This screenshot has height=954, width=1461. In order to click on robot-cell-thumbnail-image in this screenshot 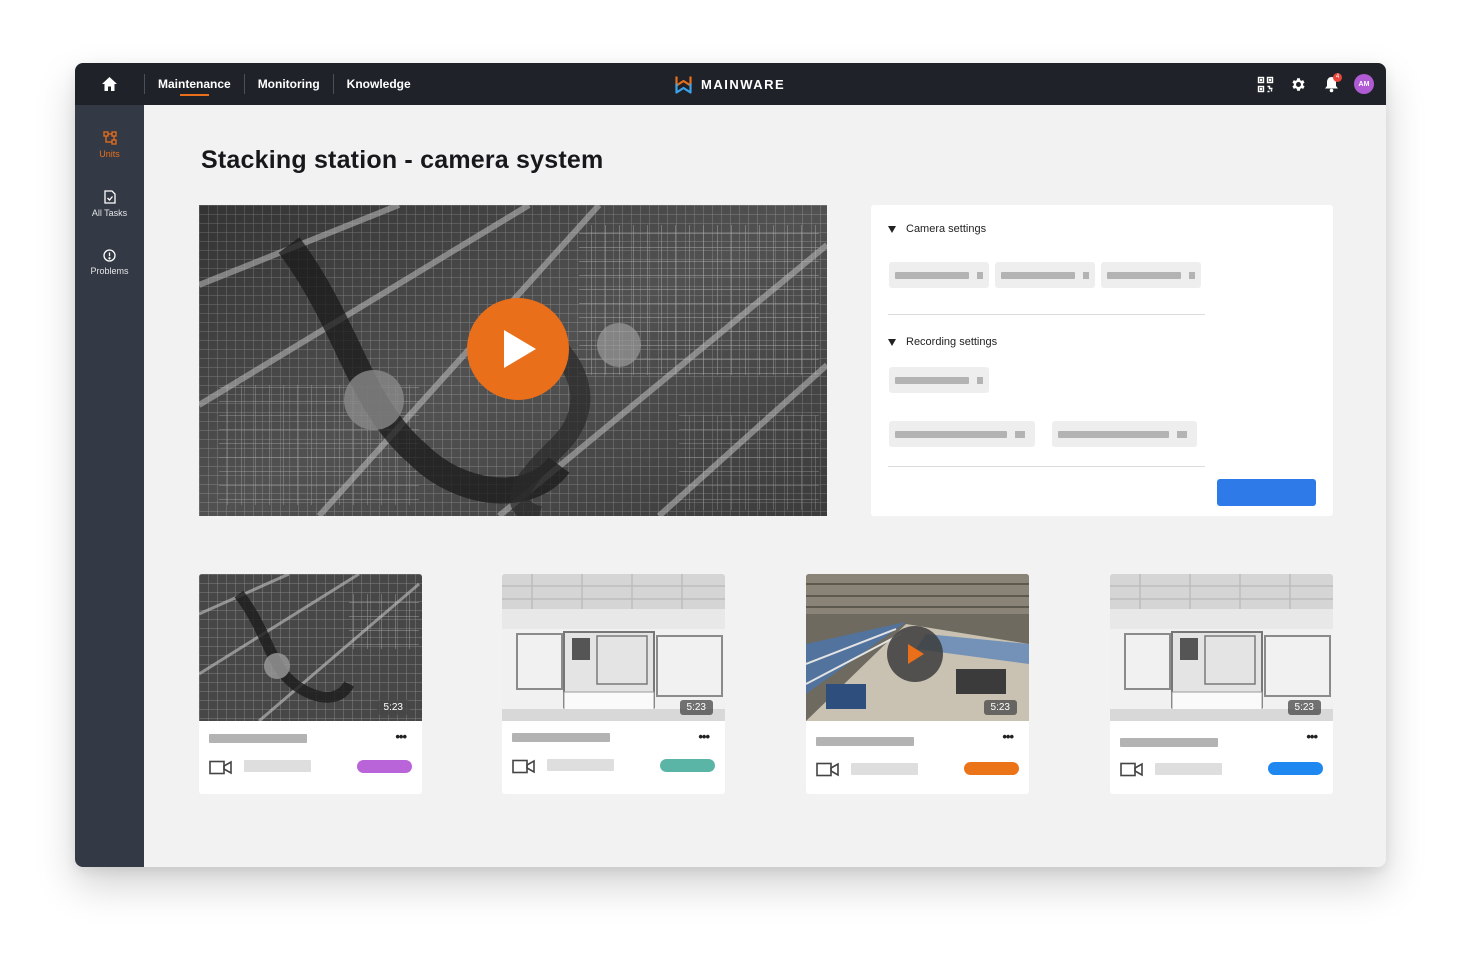, I will do `click(310, 647)`.